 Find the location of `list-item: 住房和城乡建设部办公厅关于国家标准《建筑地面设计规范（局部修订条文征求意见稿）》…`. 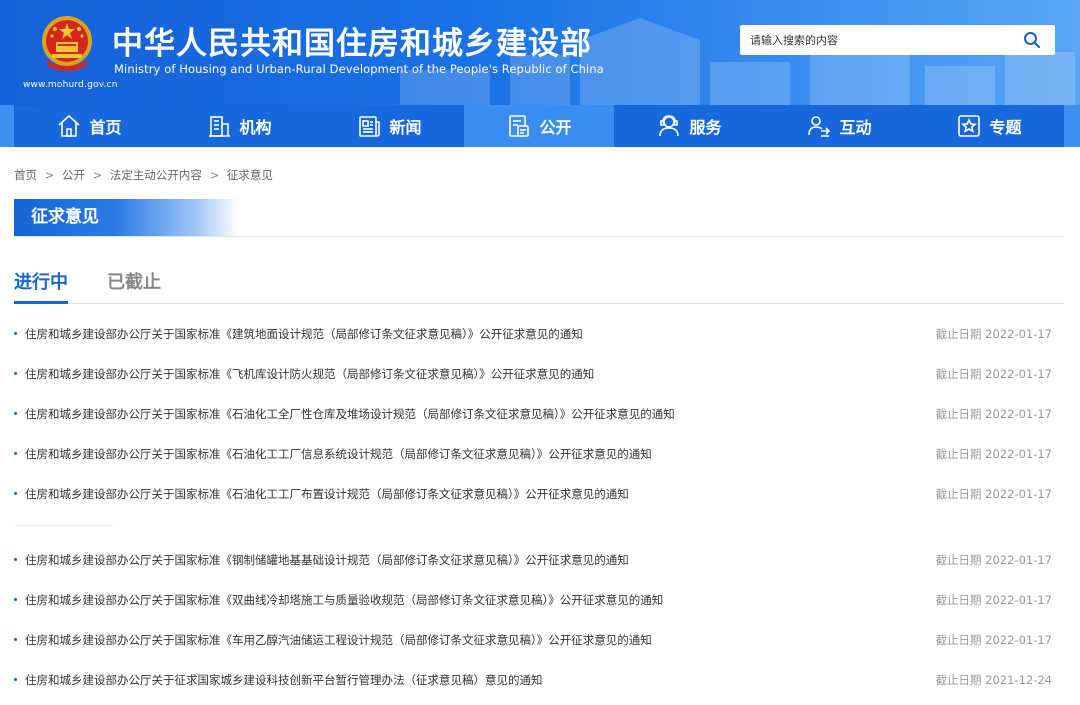

list-item: 住房和城乡建设部办公厅关于国家标准《建筑地面设计规范（局部修订条文征求意见稿）》… is located at coordinates (534, 334).